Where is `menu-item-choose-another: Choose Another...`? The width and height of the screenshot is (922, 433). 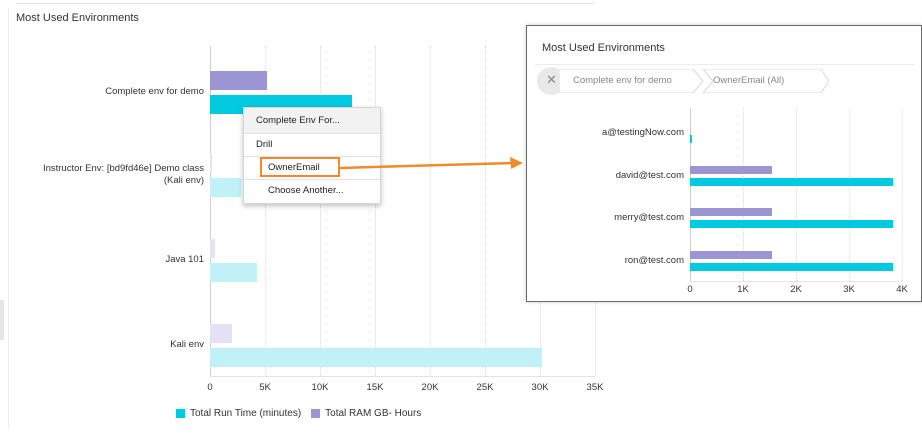 menu-item-choose-another: Choose Another... is located at coordinates (312, 191).